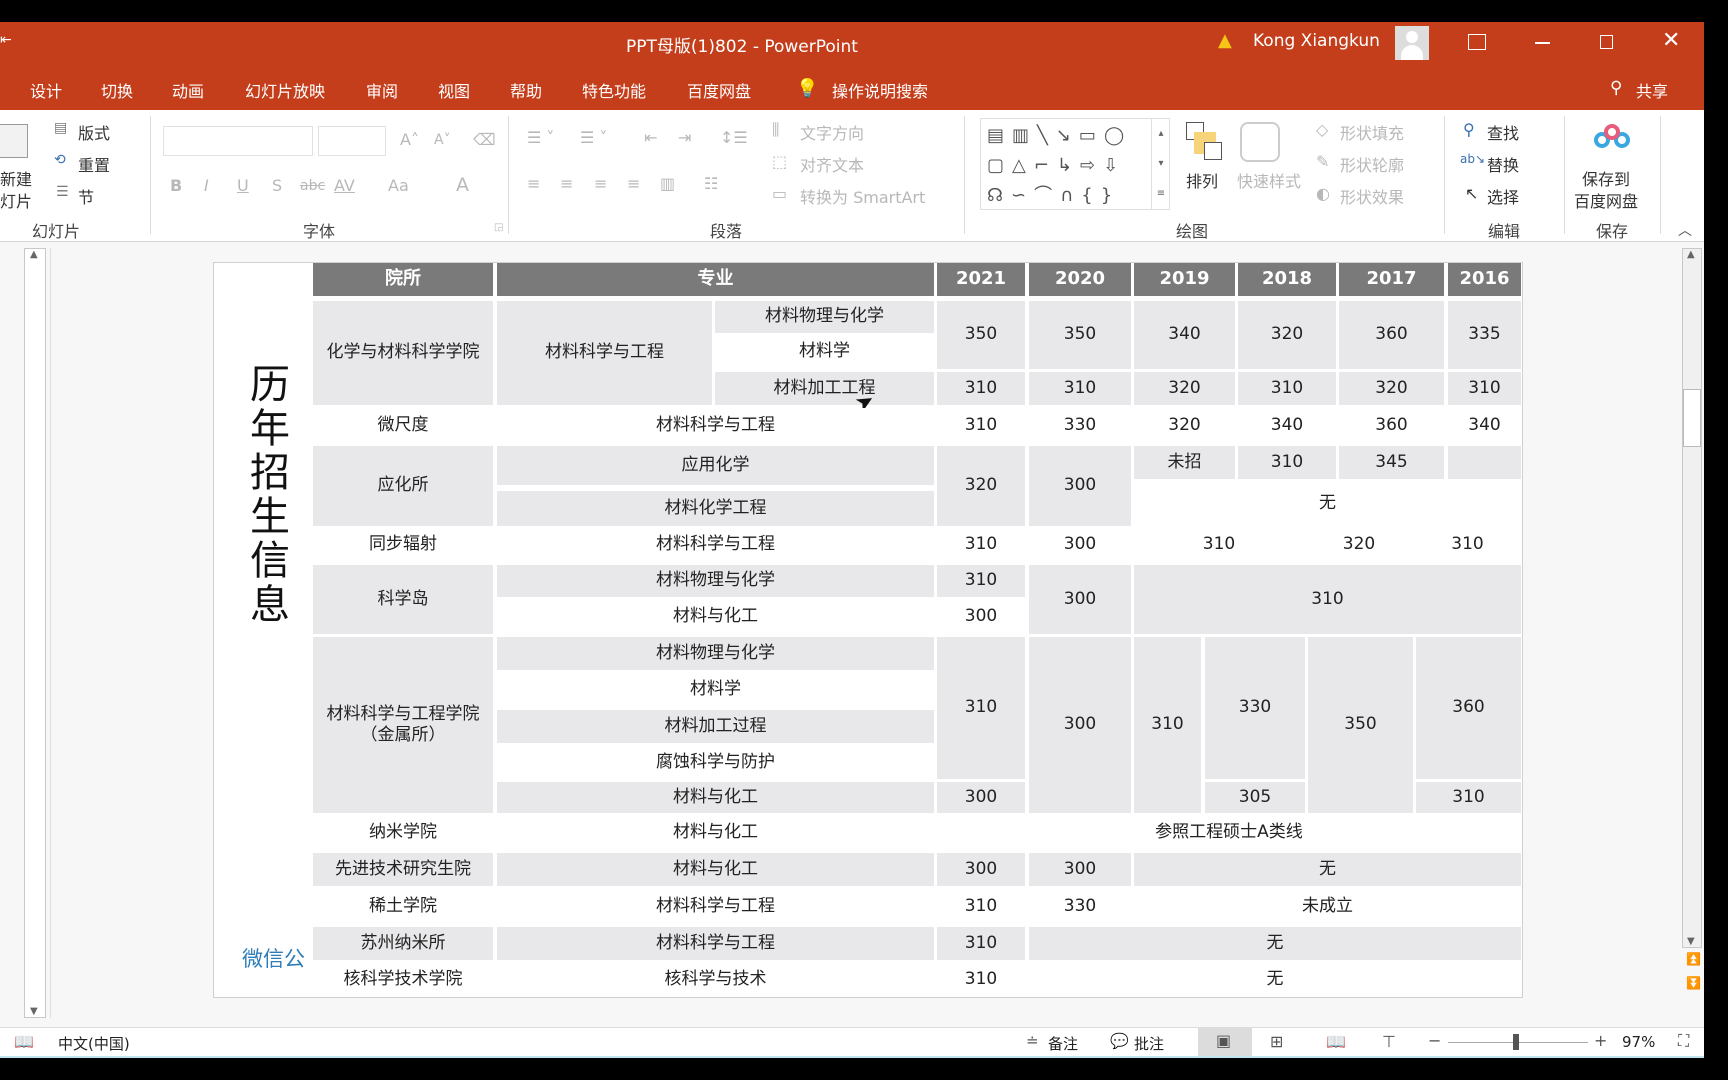 The height and width of the screenshot is (1080, 1728). What do you see at coordinates (1063, 1043) in the screenshot?
I see `notes-button: 备注` at bounding box center [1063, 1043].